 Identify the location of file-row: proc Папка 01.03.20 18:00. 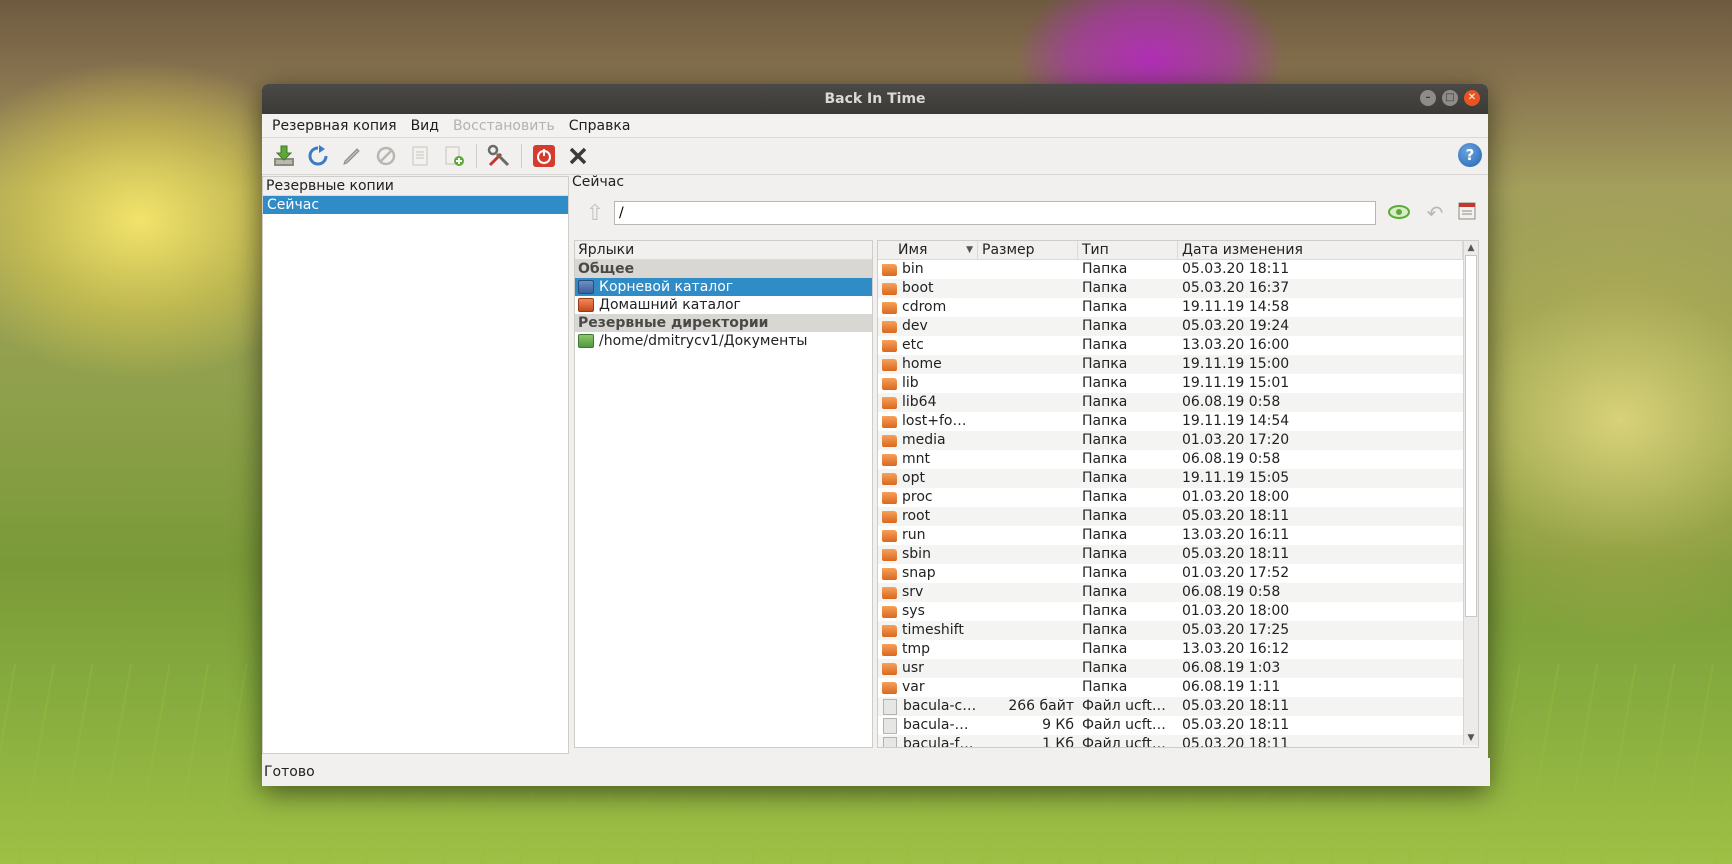
(1178, 497).